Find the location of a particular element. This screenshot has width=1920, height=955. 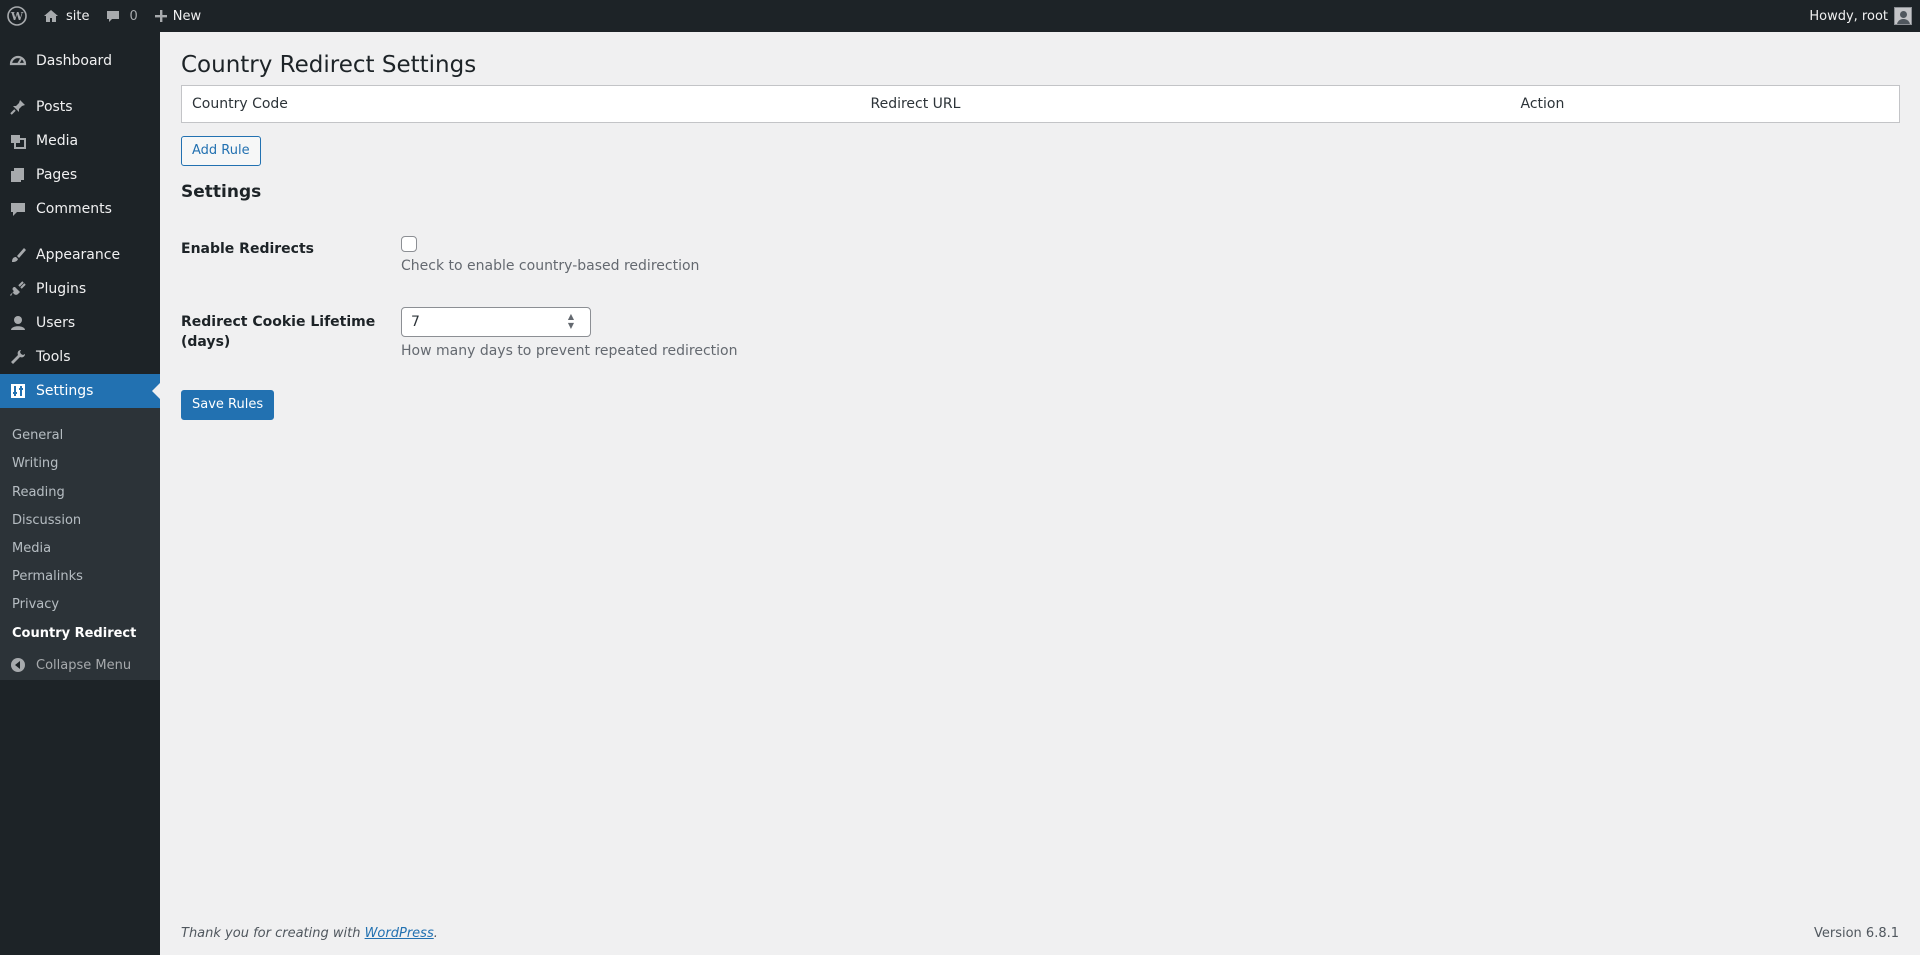

column-header-redirect-url: Redirect URL is located at coordinates (1185, 104).